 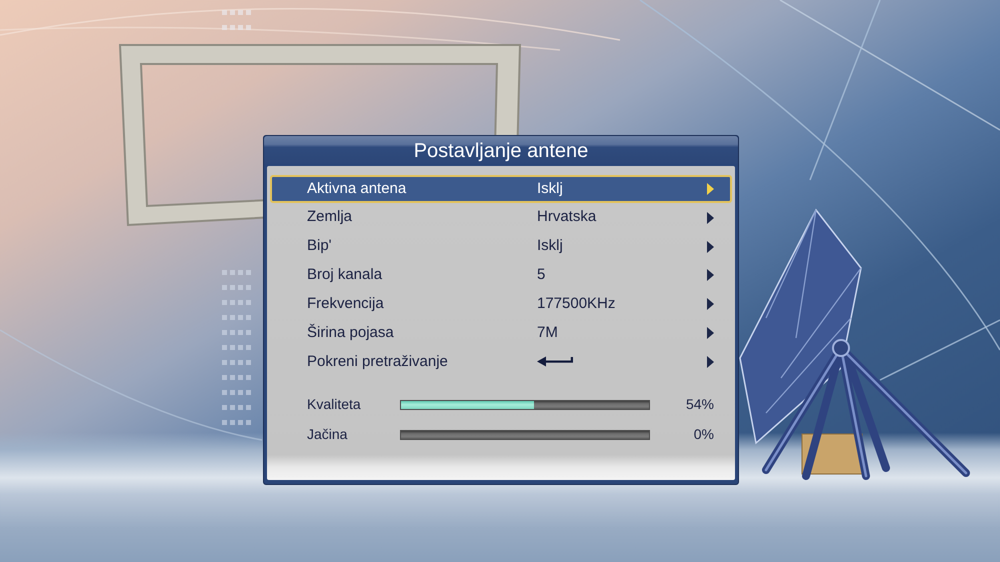 I want to click on setting-value: 7M, so click(x=547, y=332).